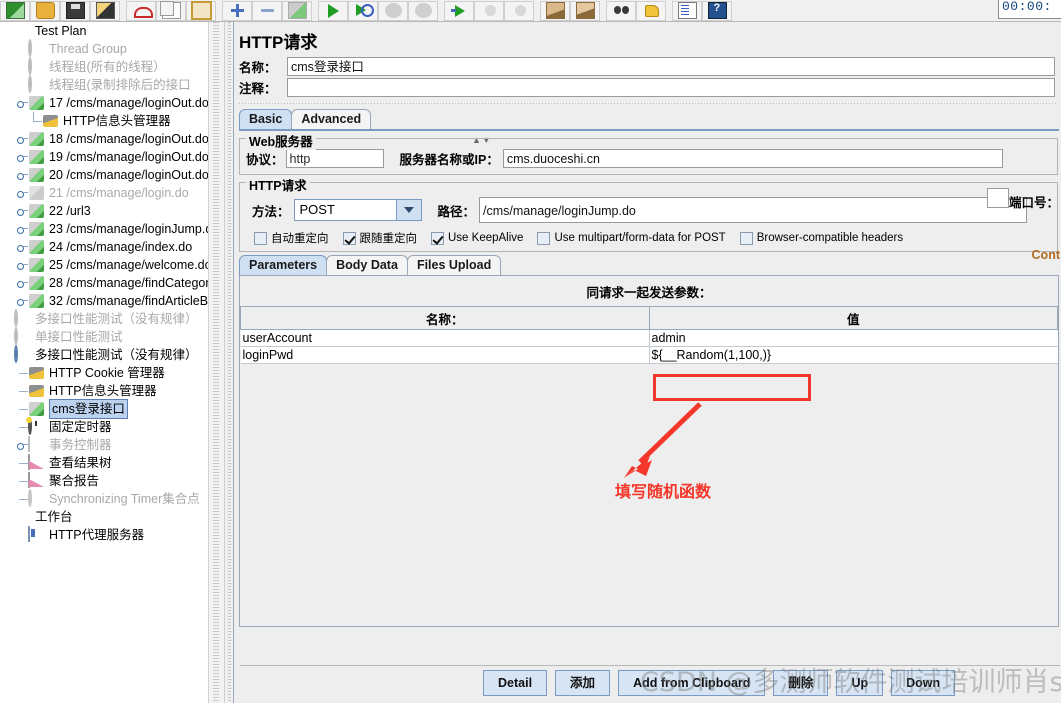  Describe the element at coordinates (555, 10) in the screenshot. I see `clear-button` at that location.